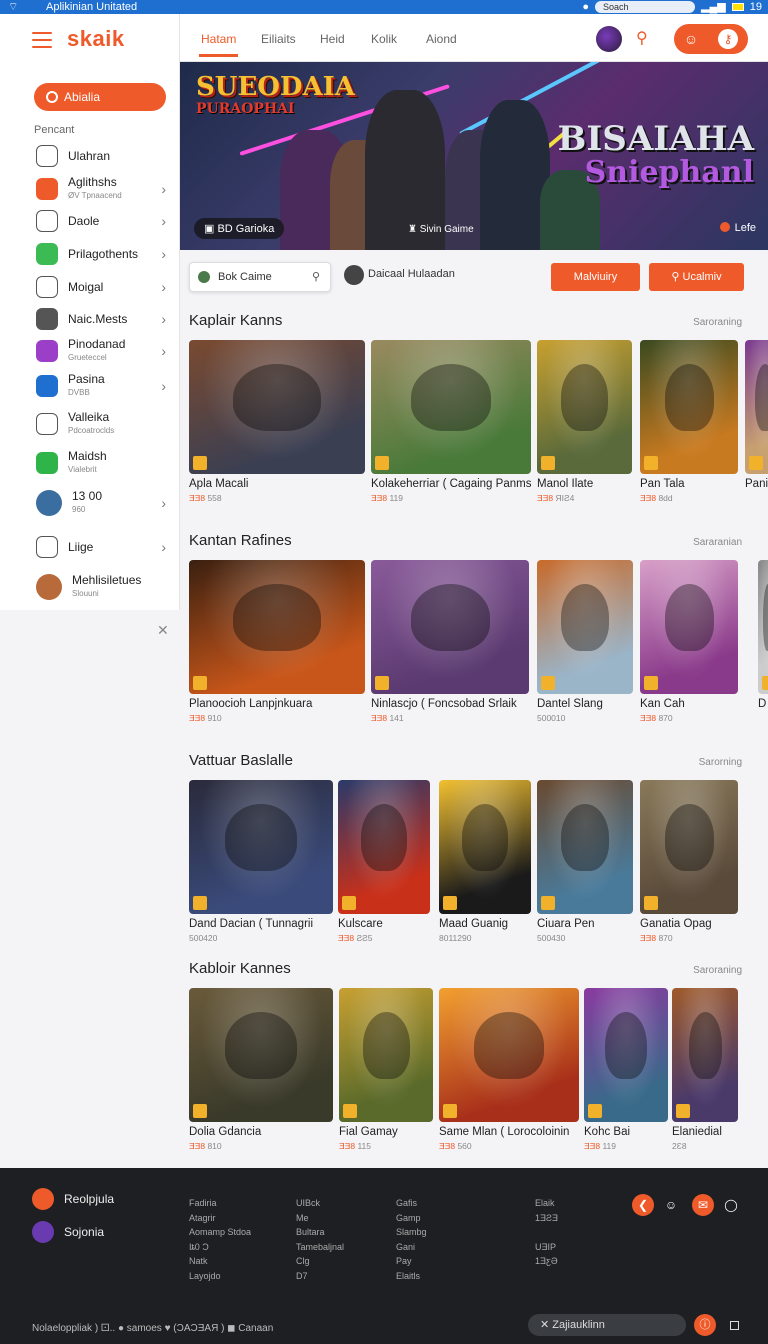 This screenshot has height=1344, width=768. Describe the element at coordinates (734, 1325) in the screenshot. I see `square-icon` at that location.